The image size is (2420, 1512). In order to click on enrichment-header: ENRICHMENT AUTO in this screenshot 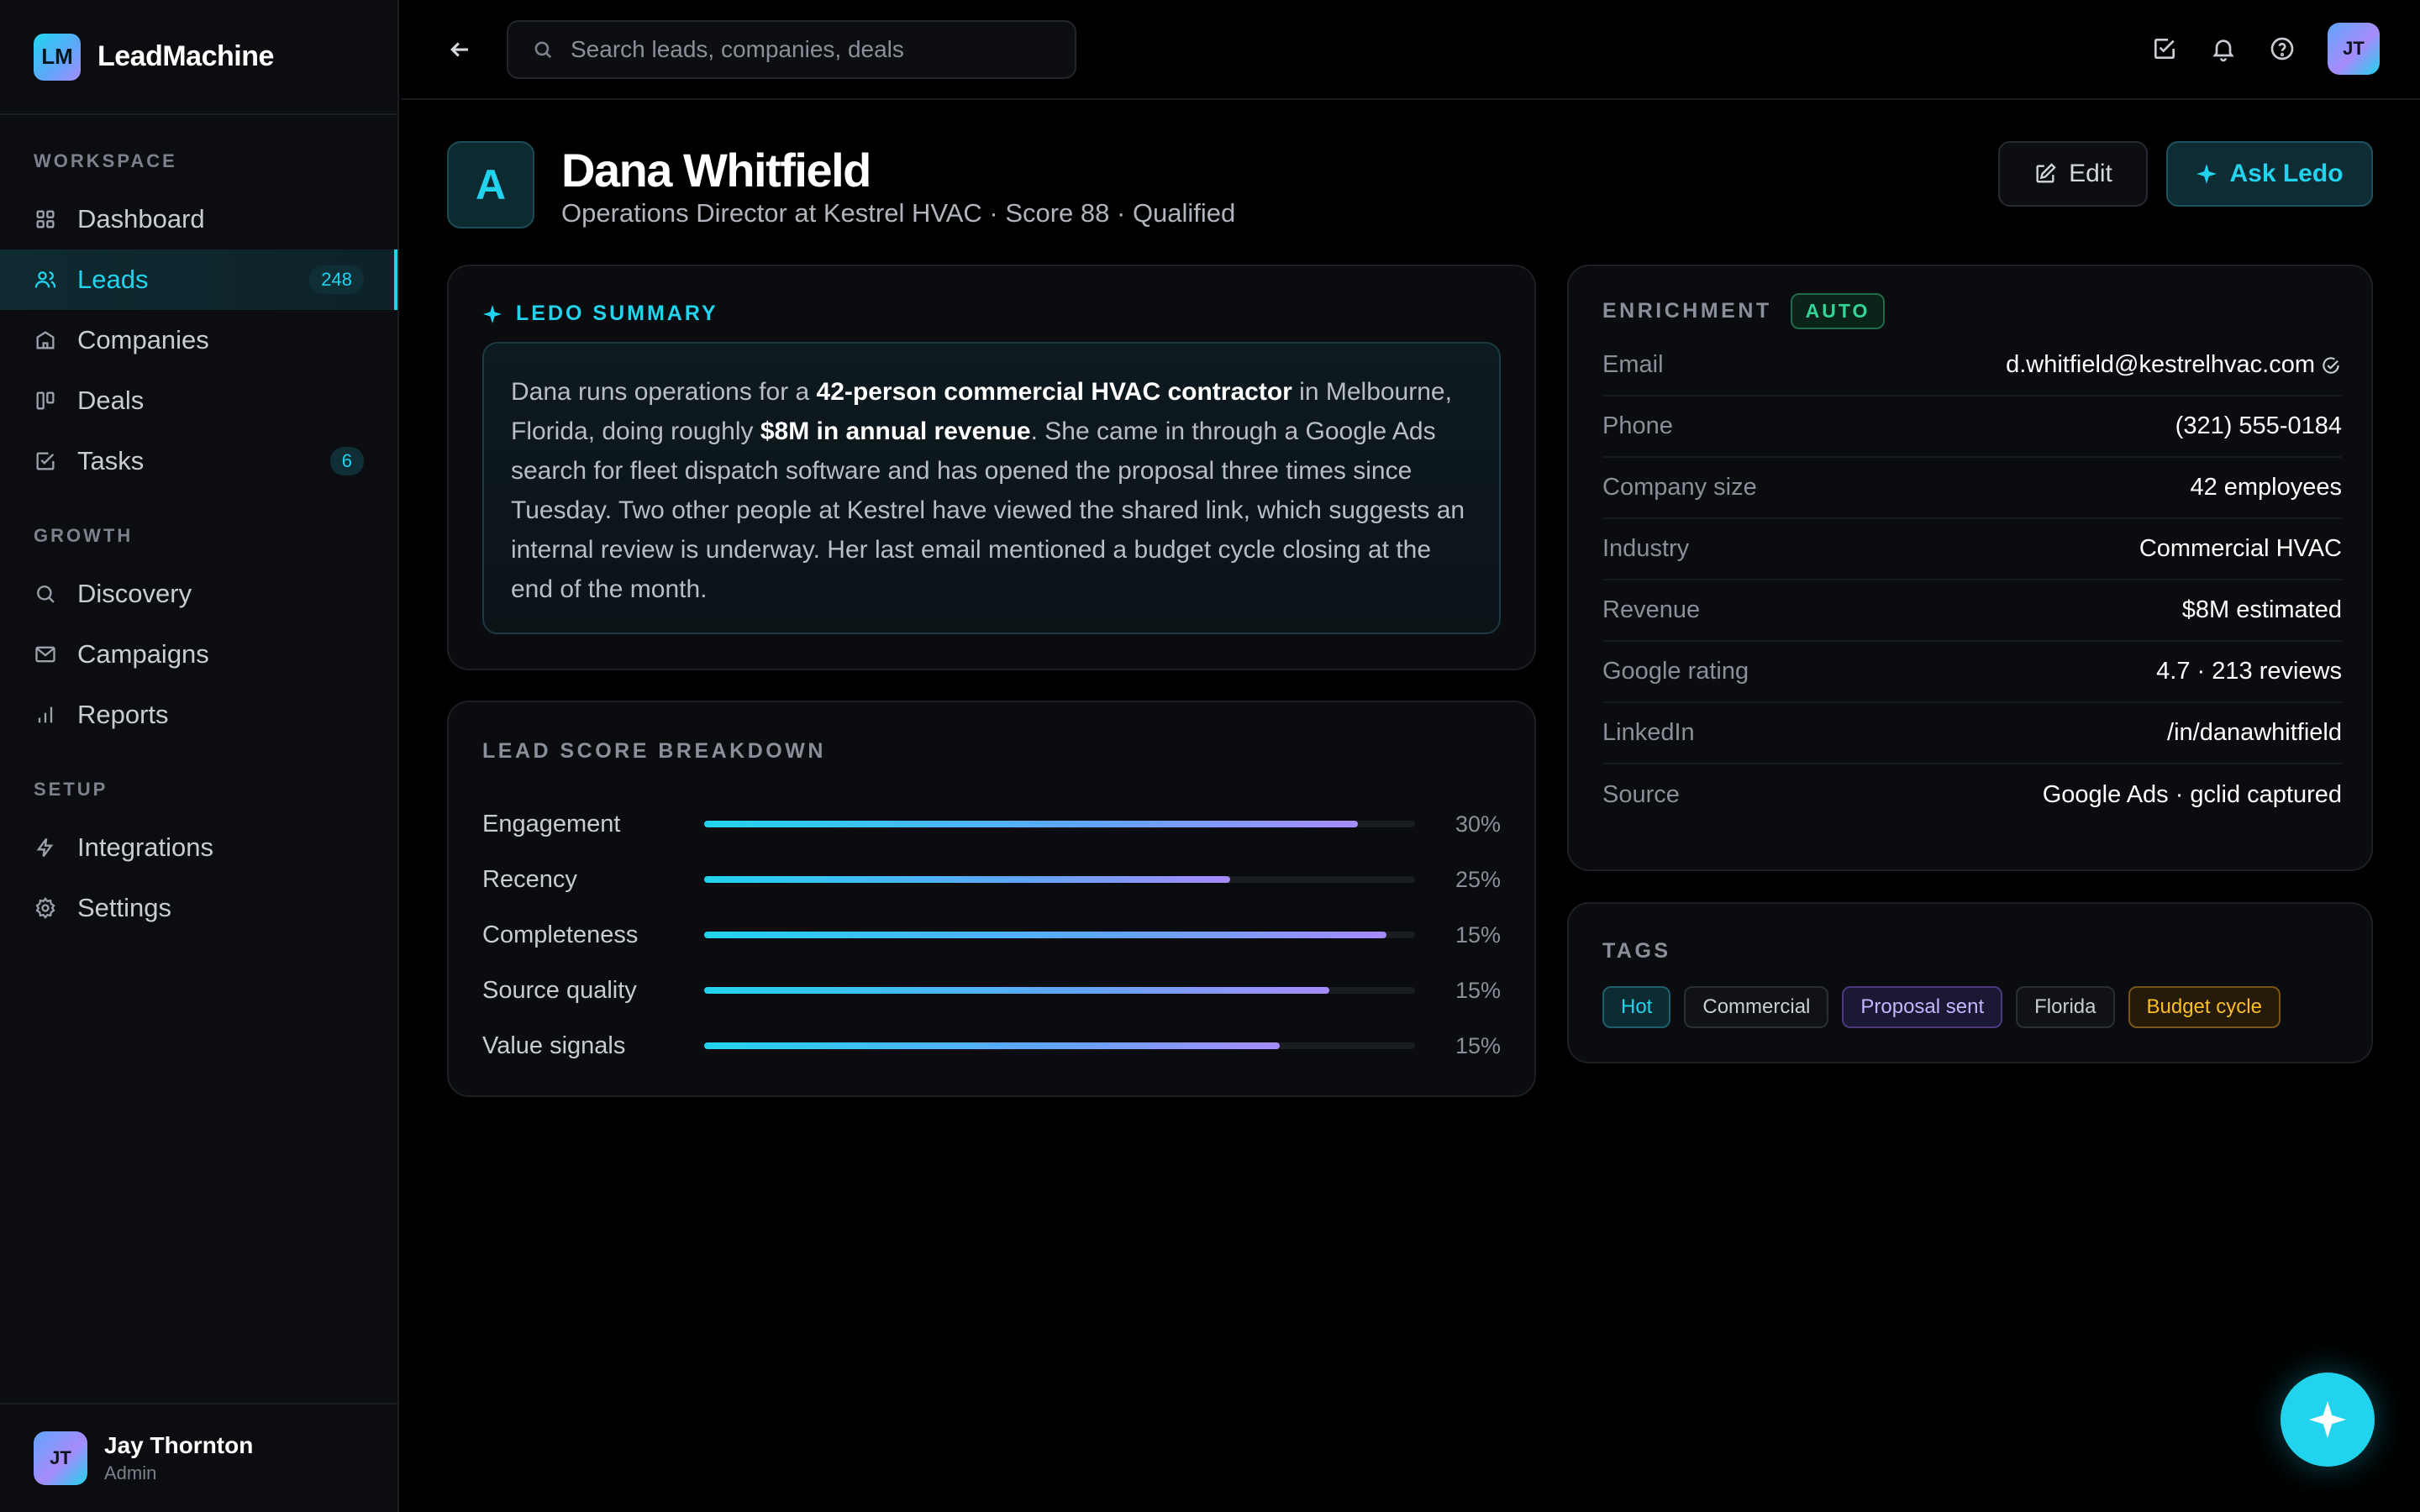, I will do `click(1744, 311)`.